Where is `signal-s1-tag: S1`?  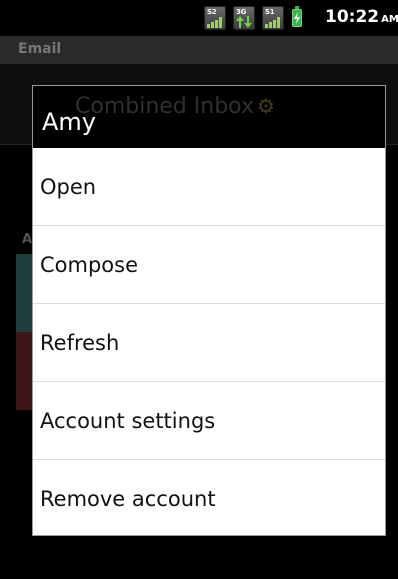 signal-s1-tag: S1 is located at coordinates (270, 12).